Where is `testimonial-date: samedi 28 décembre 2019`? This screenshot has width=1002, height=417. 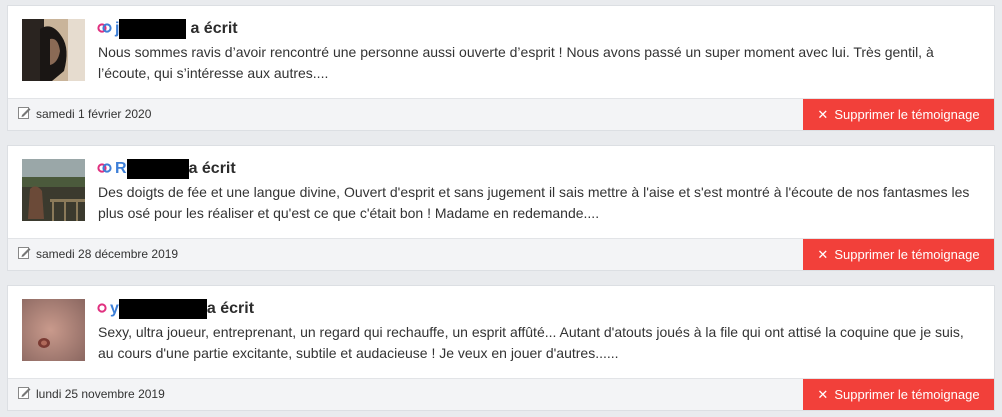 testimonial-date: samedi 28 décembre 2019 is located at coordinates (98, 254).